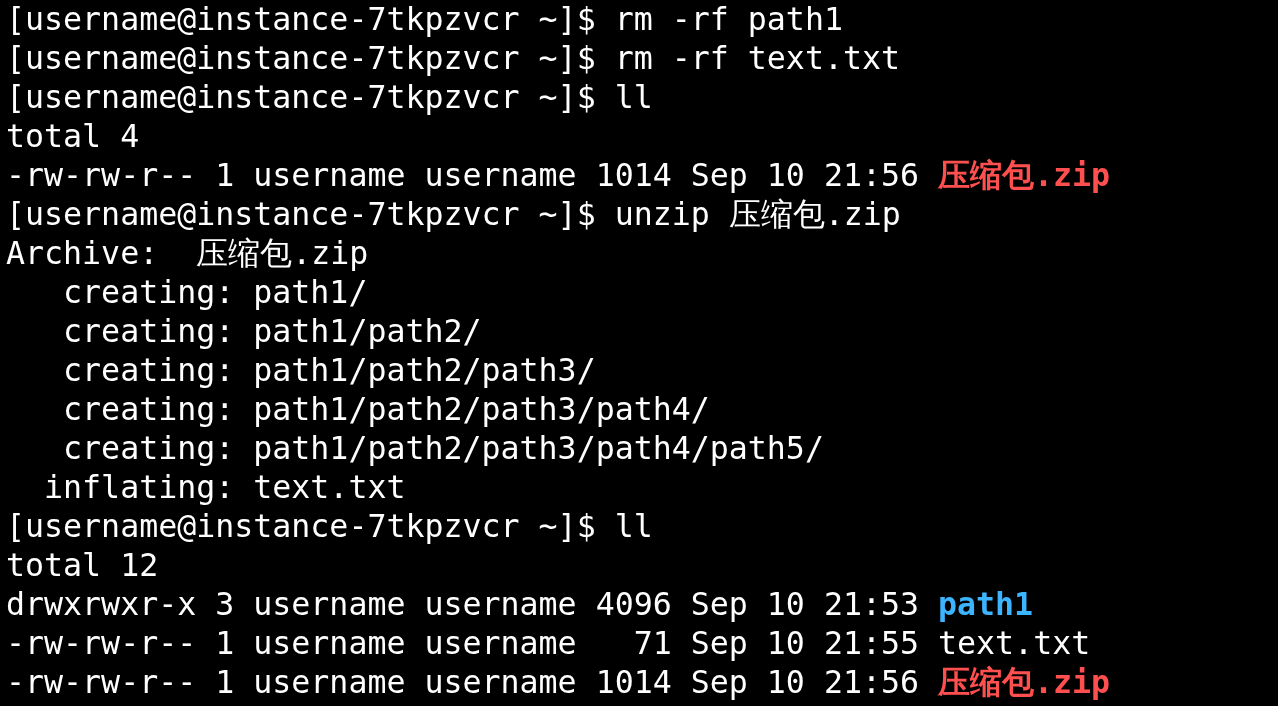 The height and width of the screenshot is (706, 1278). Describe the element at coordinates (548, 643) in the screenshot. I see `terminal-text: -rw-rw-r-- 1 username username 71 Sep 10 21:55 text.txt` at that location.